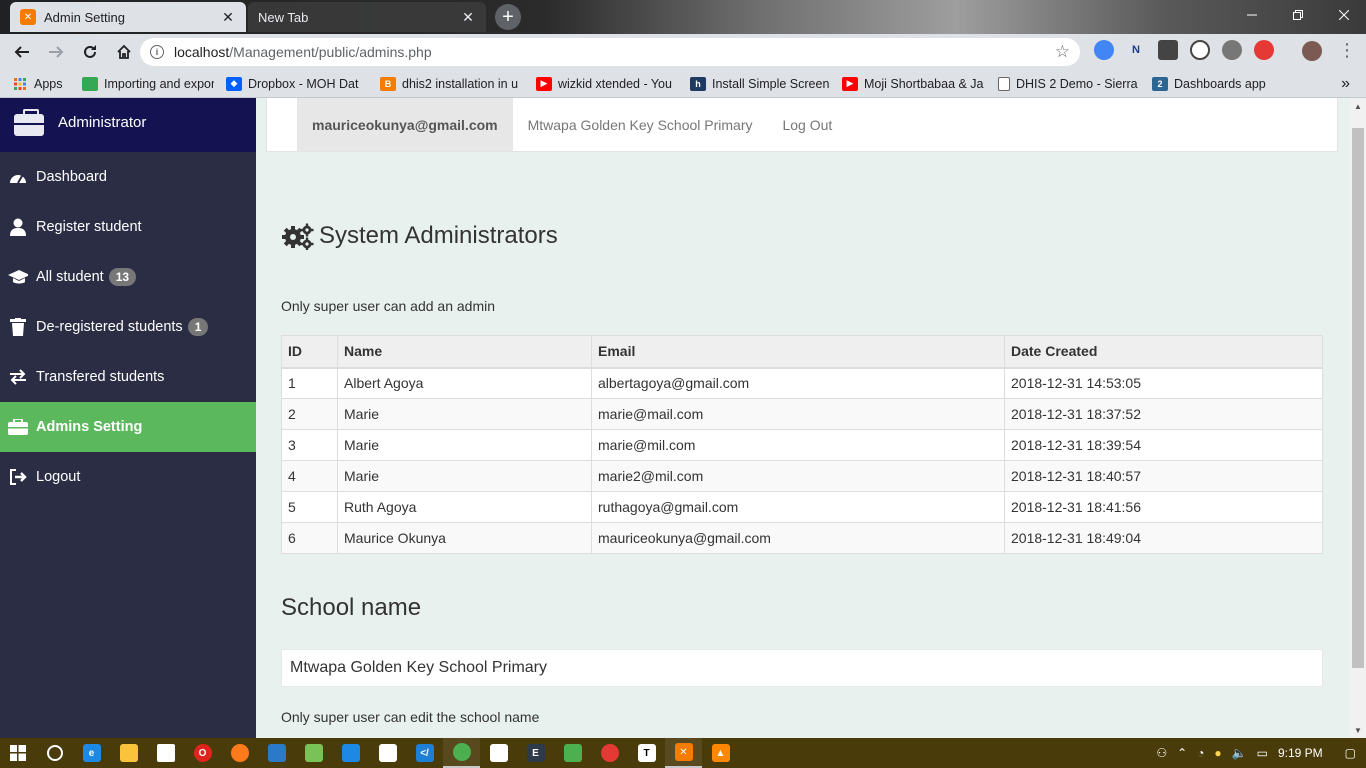 Image resolution: width=1366 pixels, height=768 pixels. What do you see at coordinates (405, 124) in the screenshot?
I see `nav-user-email: mauriceokunya@gmail.com` at bounding box center [405, 124].